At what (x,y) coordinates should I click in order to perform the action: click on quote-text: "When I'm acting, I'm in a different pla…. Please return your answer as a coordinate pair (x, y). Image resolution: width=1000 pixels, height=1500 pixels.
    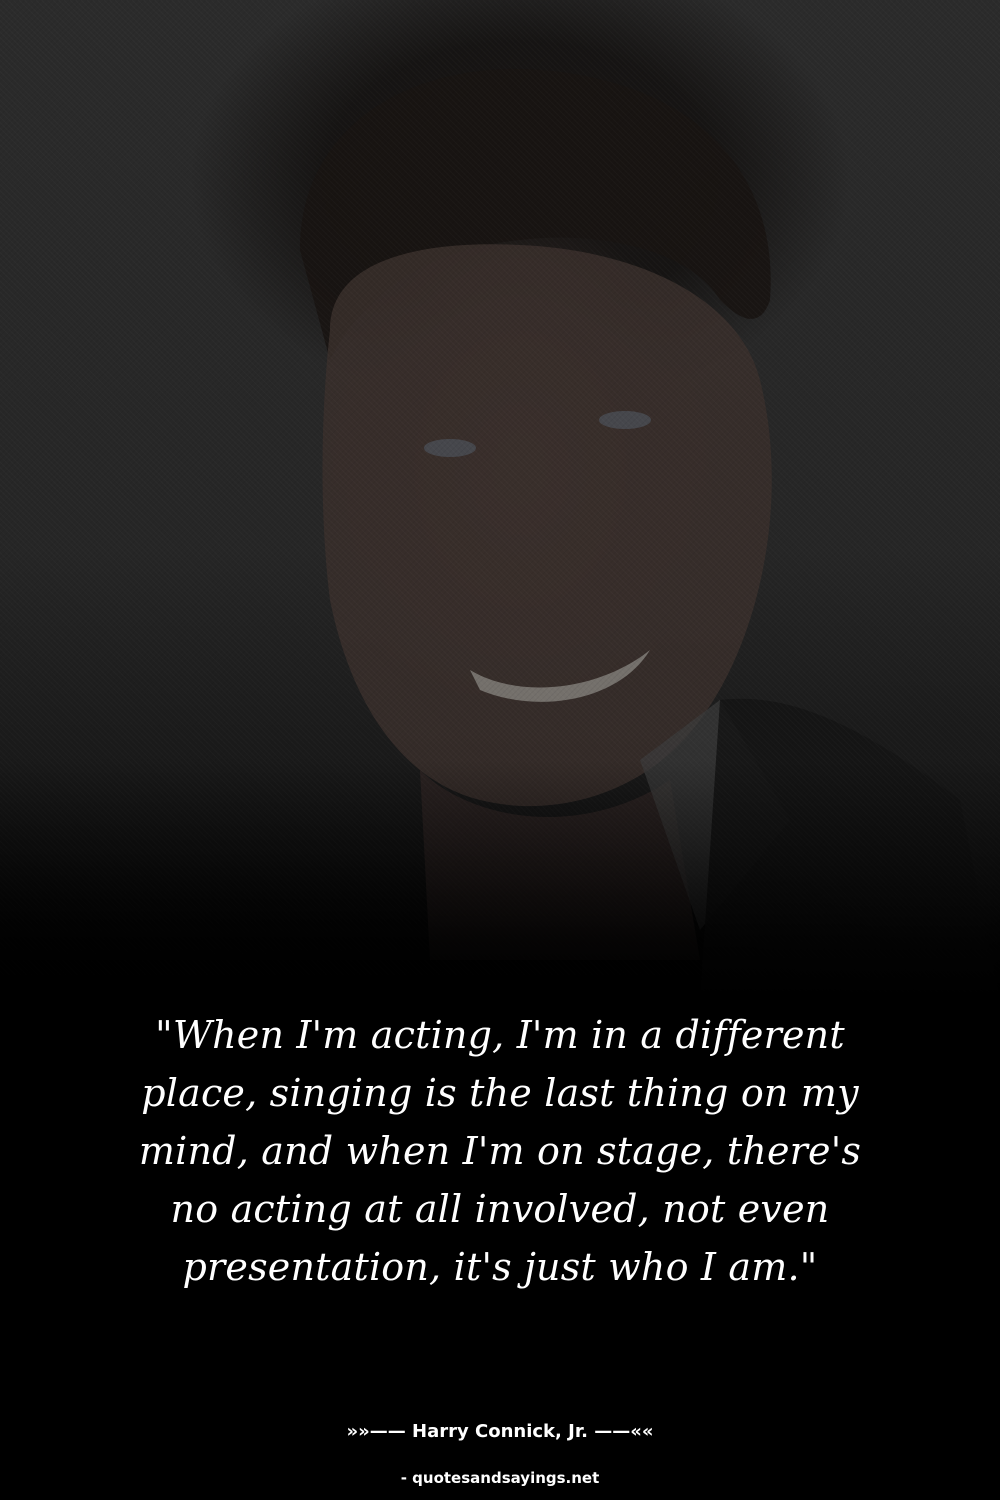
    Looking at the image, I should click on (500, 1151).